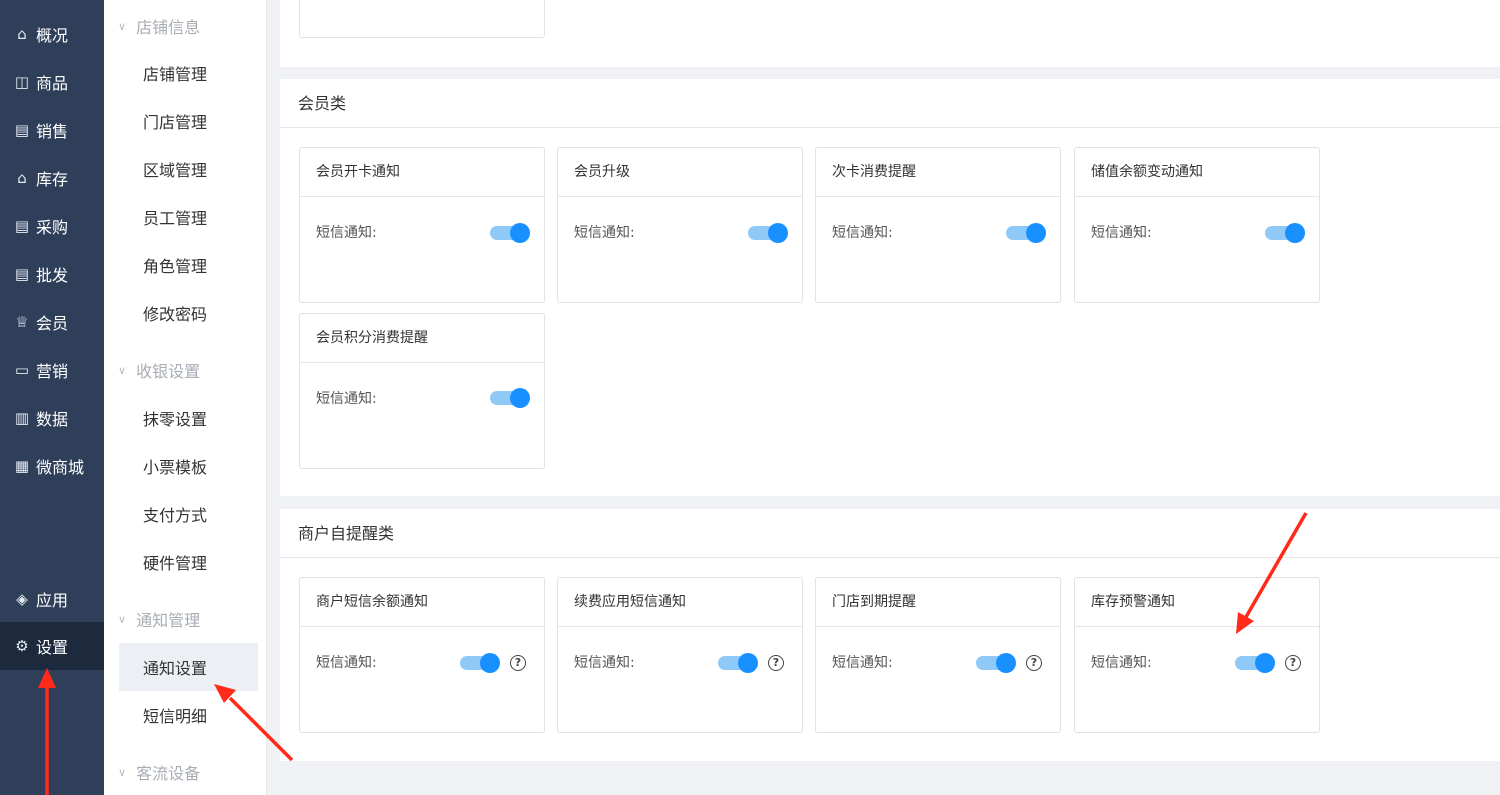 The width and height of the screenshot is (1500, 795). What do you see at coordinates (422, 19) in the screenshot?
I see `card` at bounding box center [422, 19].